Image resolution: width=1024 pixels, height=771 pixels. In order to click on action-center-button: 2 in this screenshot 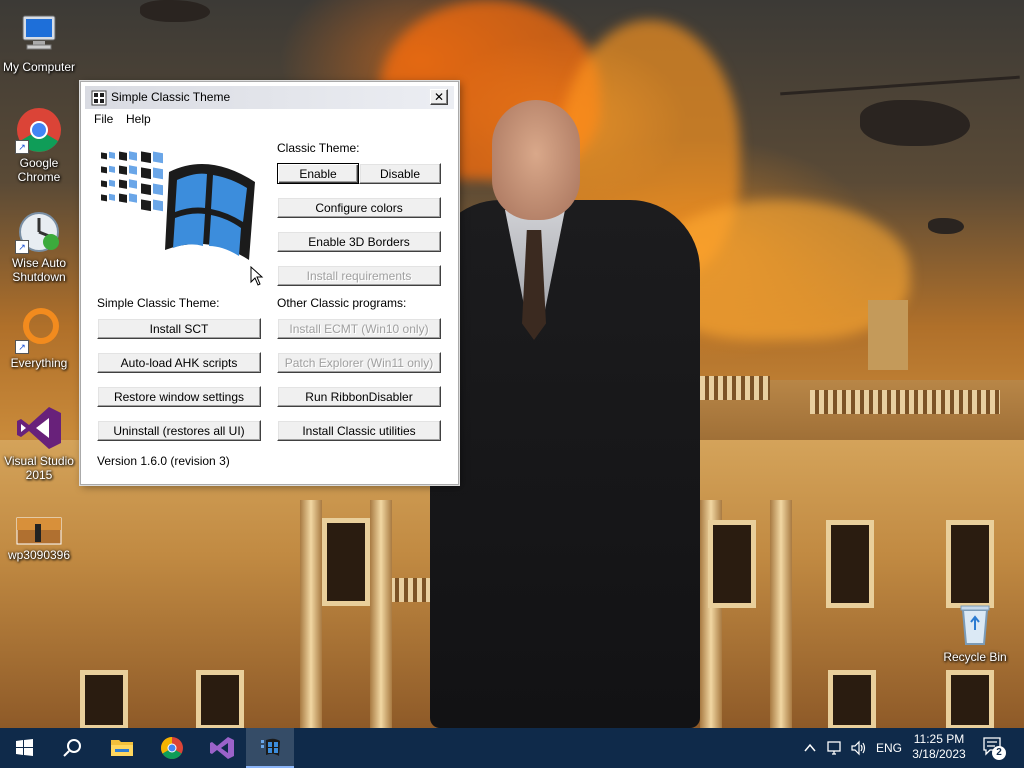, I will do `click(995, 748)`.